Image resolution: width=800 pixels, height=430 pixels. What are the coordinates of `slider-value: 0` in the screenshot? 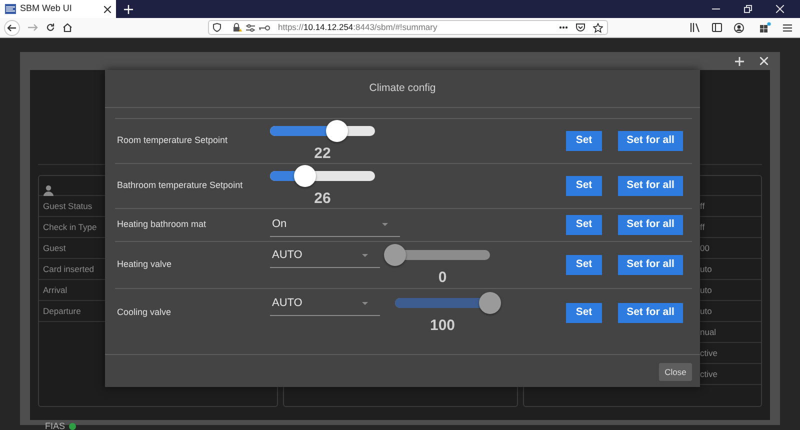 It's located at (442, 277).